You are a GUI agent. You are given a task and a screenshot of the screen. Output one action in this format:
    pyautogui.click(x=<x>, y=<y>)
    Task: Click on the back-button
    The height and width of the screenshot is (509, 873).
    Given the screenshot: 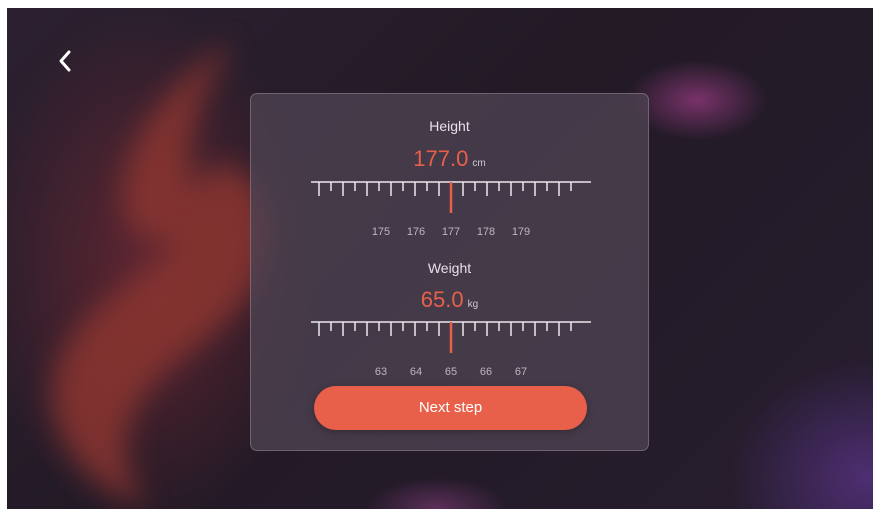 What is the action you would take?
    pyautogui.click(x=65, y=61)
    